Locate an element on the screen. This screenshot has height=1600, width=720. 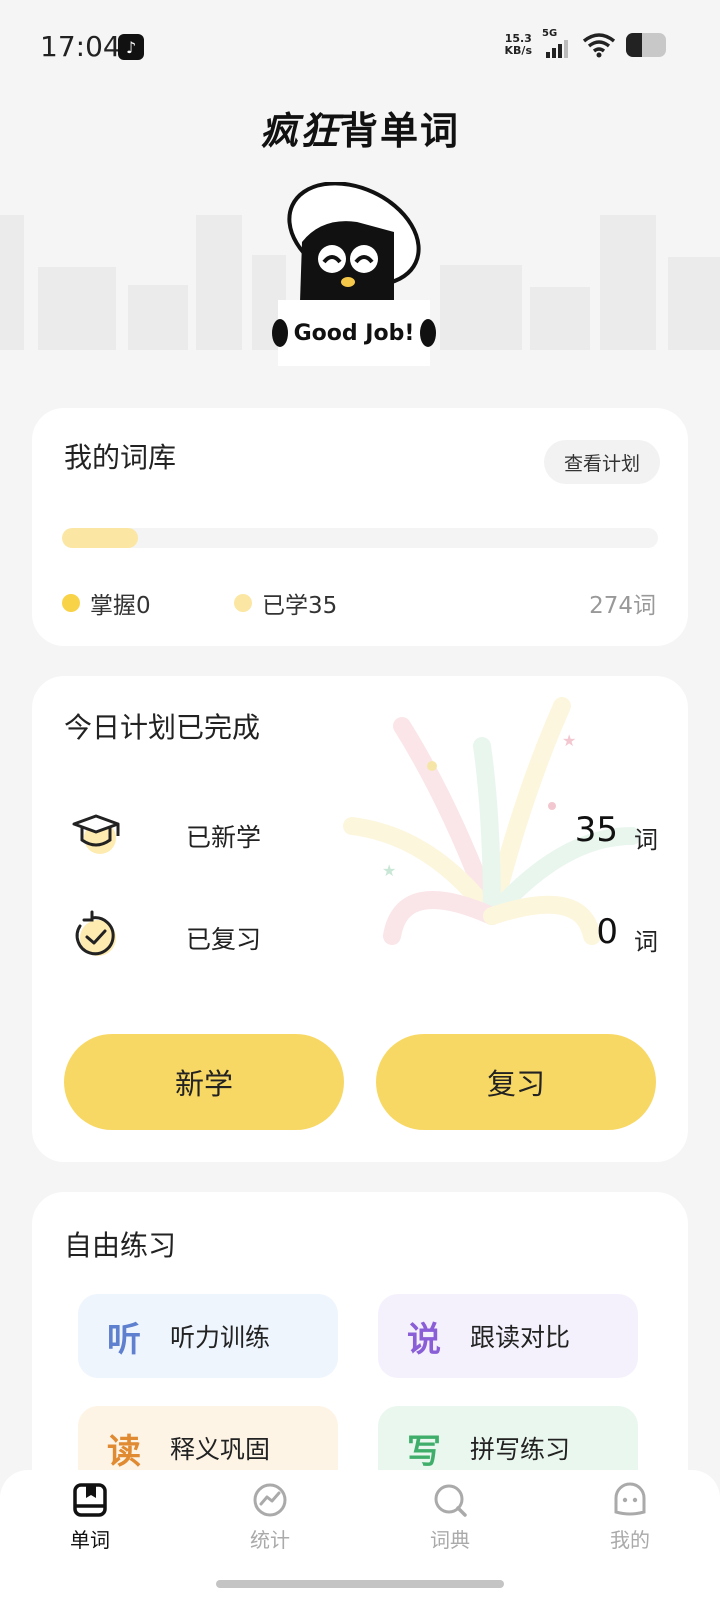
mastered-legend: 掌握0 is located at coordinates (106, 603).